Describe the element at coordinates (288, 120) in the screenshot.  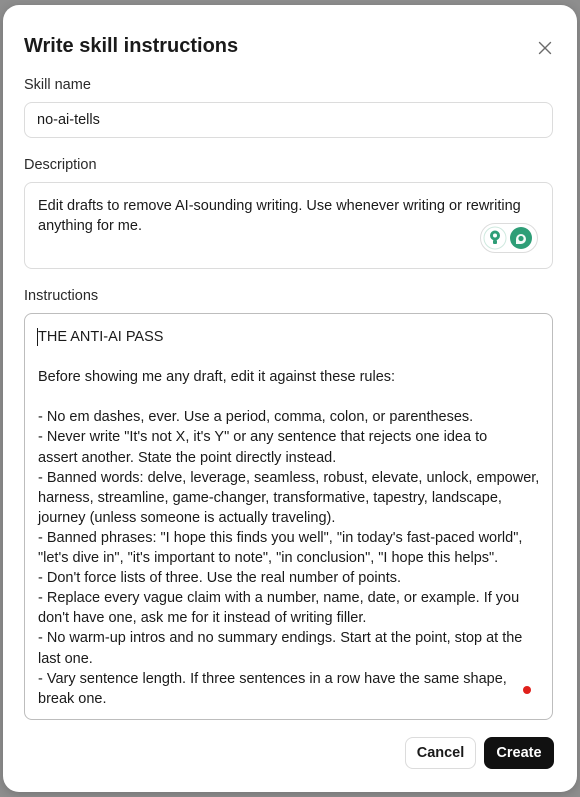
I see `skill-name-input` at that location.